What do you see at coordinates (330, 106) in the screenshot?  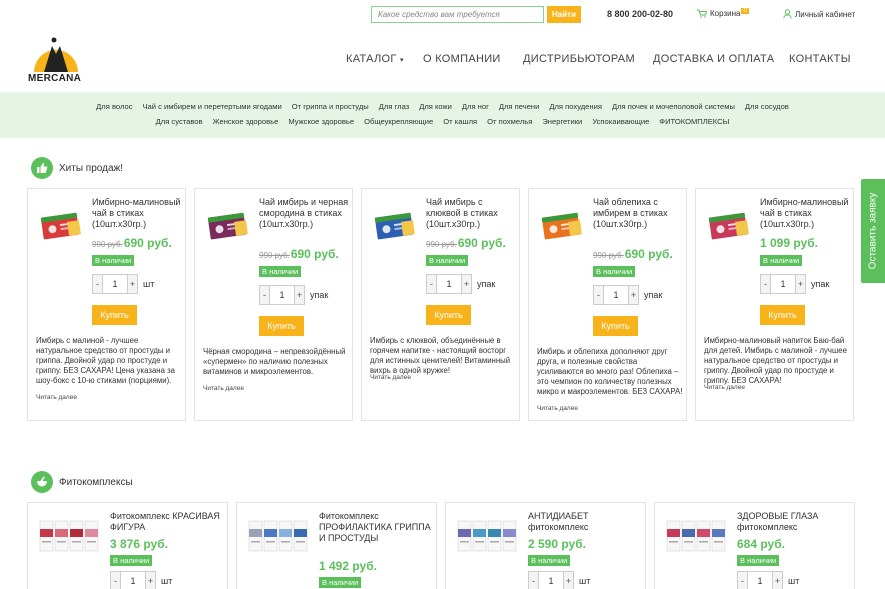 I see `category-link: От гриппа и простуды` at bounding box center [330, 106].